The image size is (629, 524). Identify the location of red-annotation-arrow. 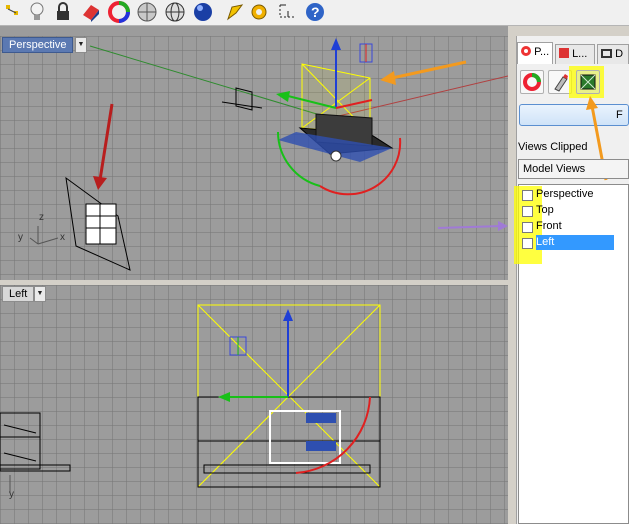
(106, 142).